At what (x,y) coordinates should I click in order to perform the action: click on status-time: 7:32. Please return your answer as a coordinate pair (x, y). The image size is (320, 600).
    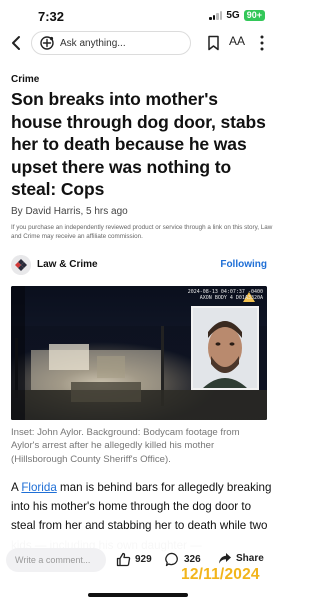
    Looking at the image, I should click on (51, 16).